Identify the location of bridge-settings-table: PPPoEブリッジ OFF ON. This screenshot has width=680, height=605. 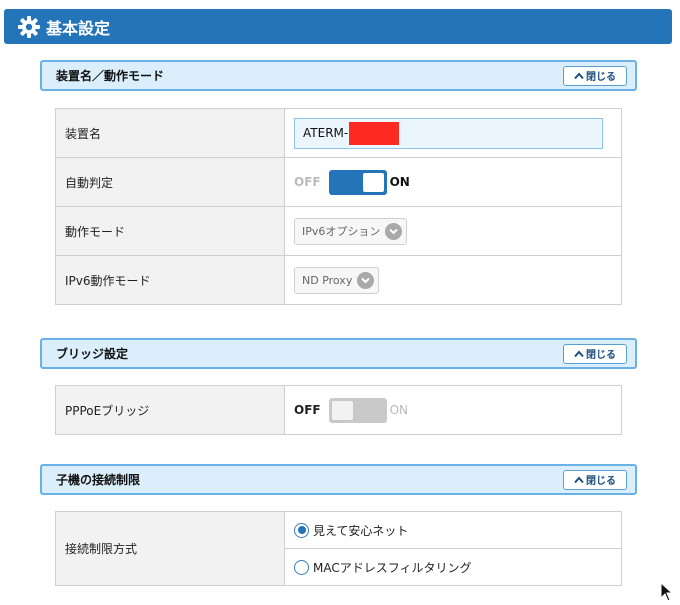
(338, 410).